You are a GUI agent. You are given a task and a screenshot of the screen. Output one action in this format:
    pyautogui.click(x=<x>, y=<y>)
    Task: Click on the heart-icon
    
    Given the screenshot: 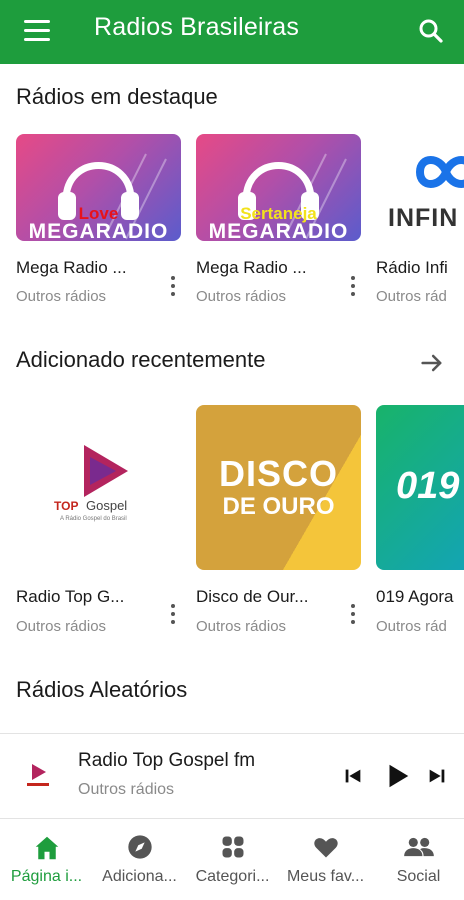 What is the action you would take?
    pyautogui.click(x=325, y=848)
    